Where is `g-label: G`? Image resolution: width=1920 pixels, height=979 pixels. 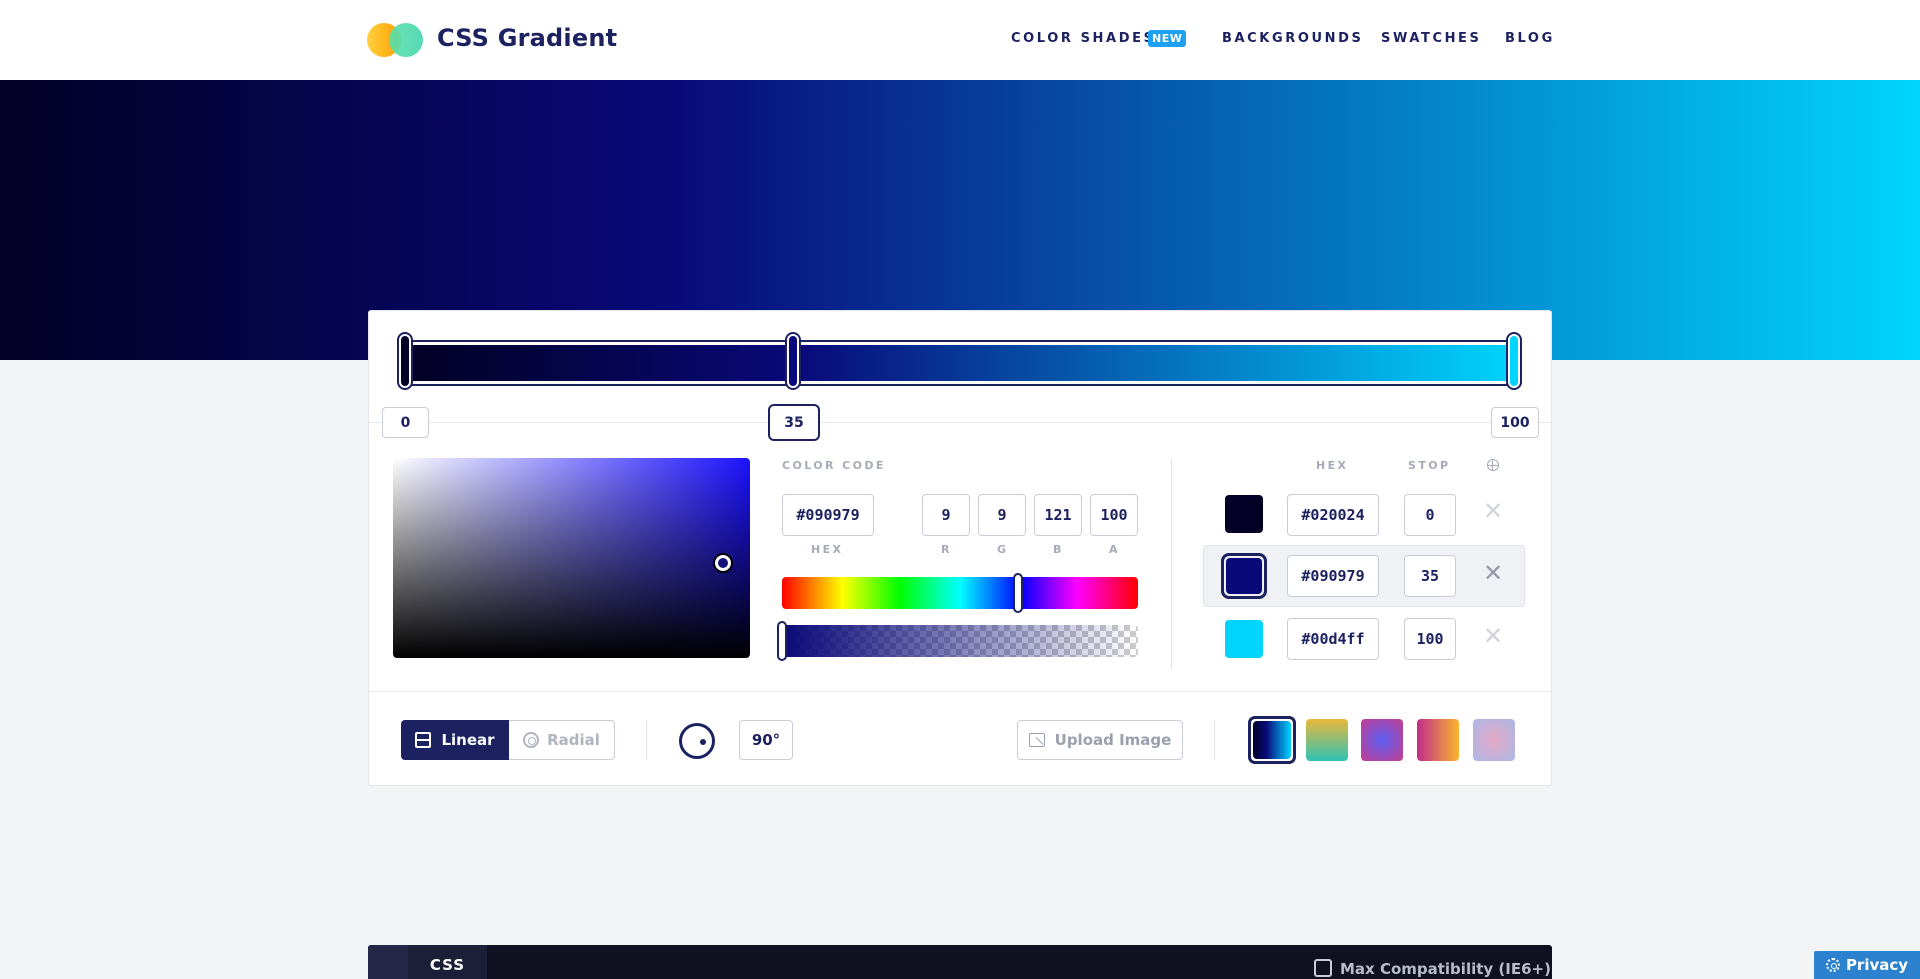 g-label: G is located at coordinates (1003, 549).